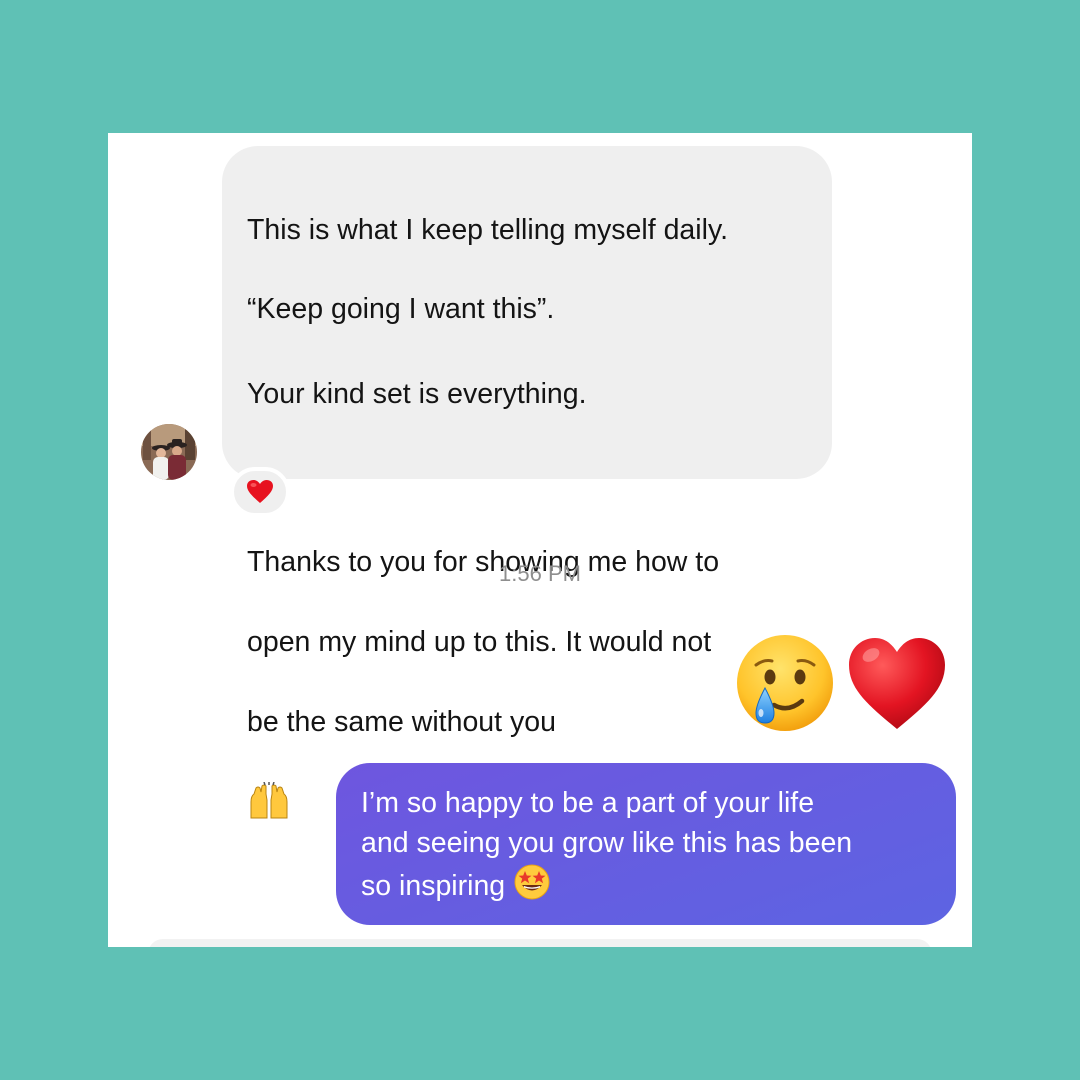  What do you see at coordinates (401, 309) in the screenshot?
I see `message-line: “Keep going I want this”.` at bounding box center [401, 309].